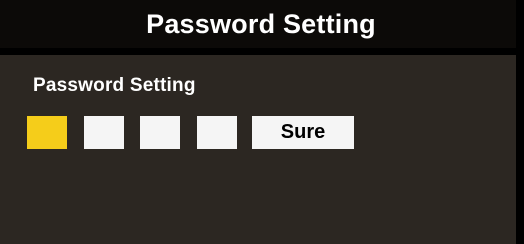 The image size is (524, 244). I want to click on password-setting-label: Password Setting, so click(114, 85).